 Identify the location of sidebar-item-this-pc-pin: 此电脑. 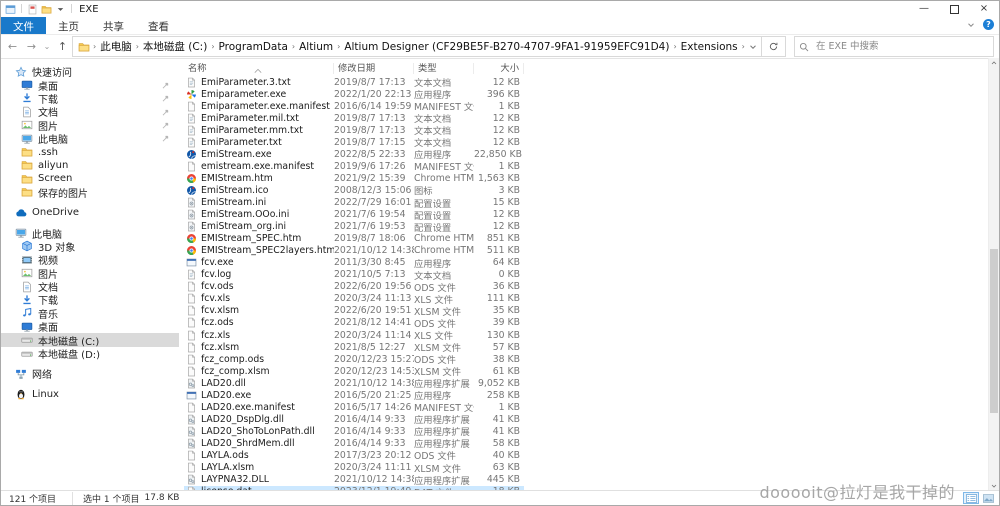
(90, 139).